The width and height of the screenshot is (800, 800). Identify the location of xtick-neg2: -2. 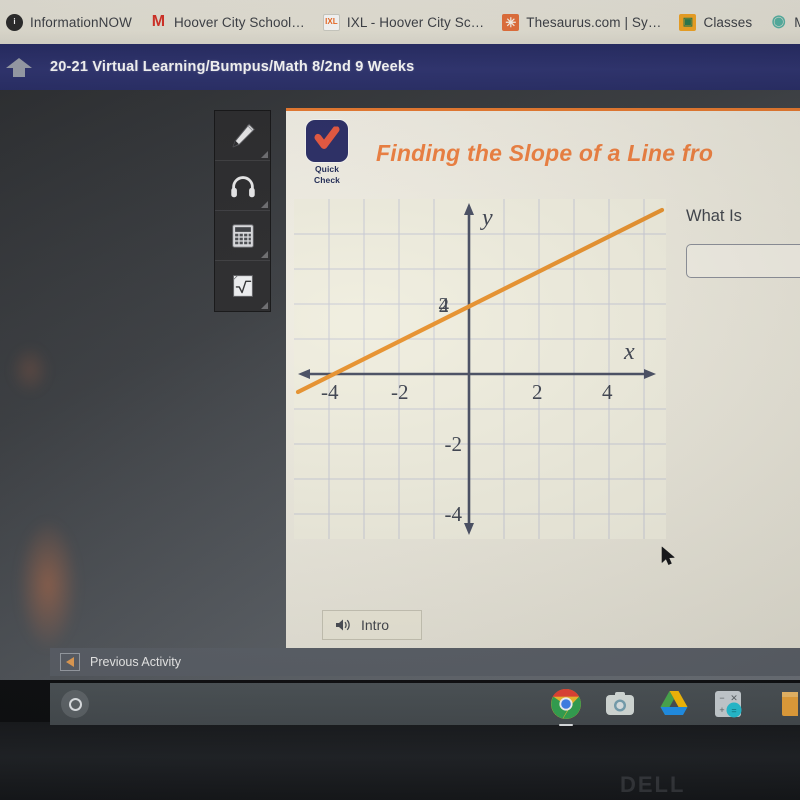
(400, 392).